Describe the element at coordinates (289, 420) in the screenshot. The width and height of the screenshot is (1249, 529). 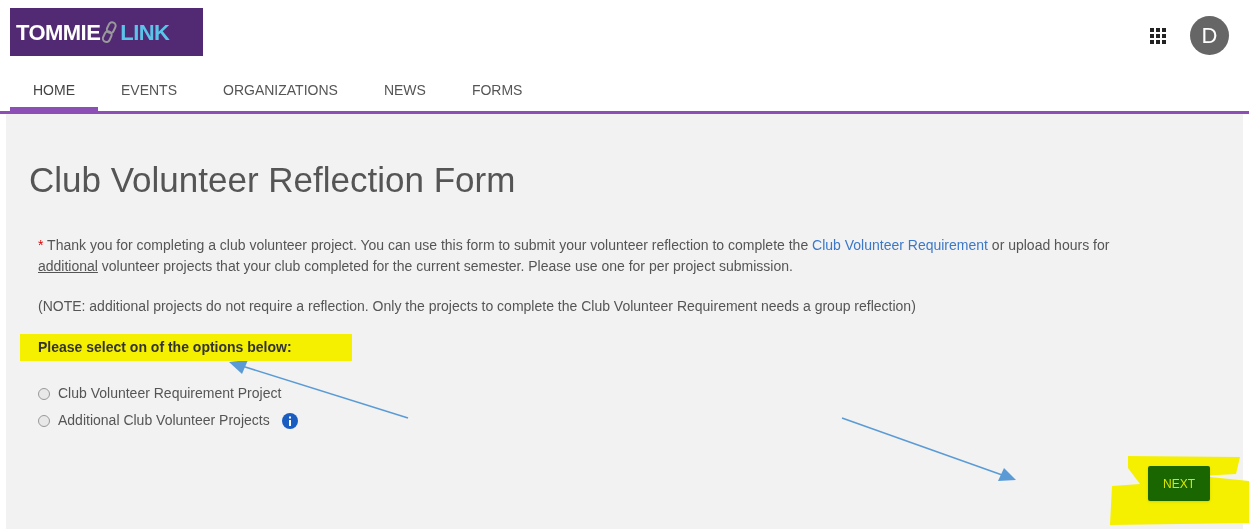
I see `info-icon` at that location.